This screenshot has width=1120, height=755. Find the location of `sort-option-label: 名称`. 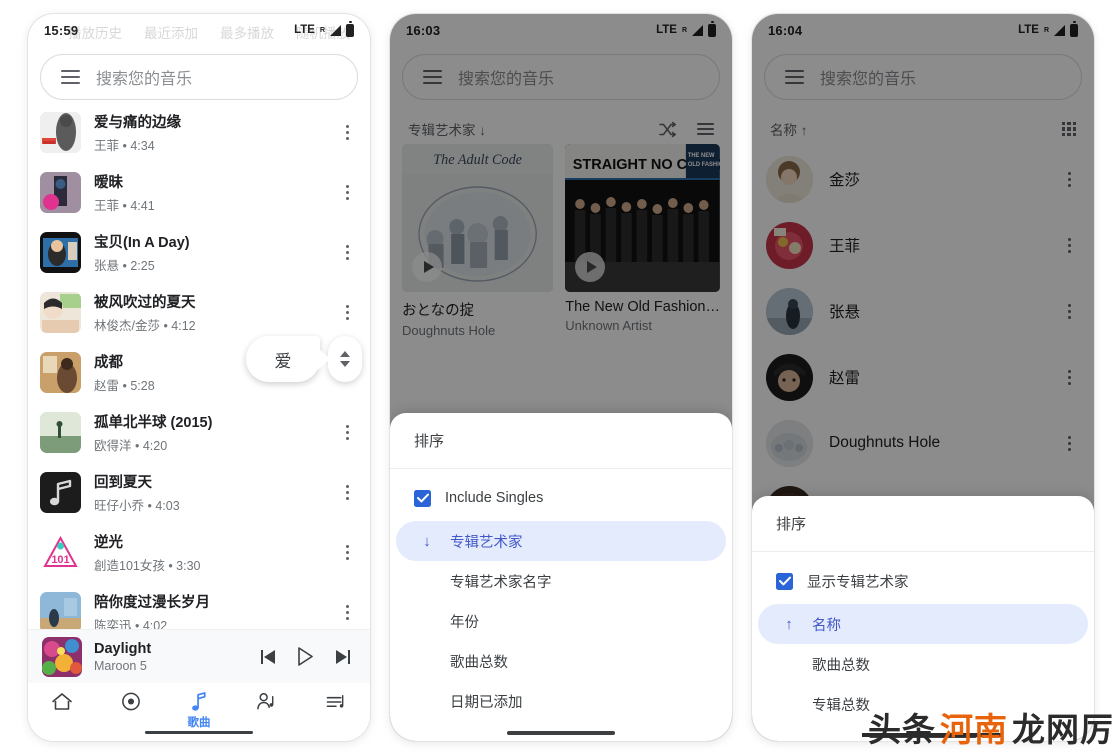

sort-option-label: 名称 is located at coordinates (826, 625).